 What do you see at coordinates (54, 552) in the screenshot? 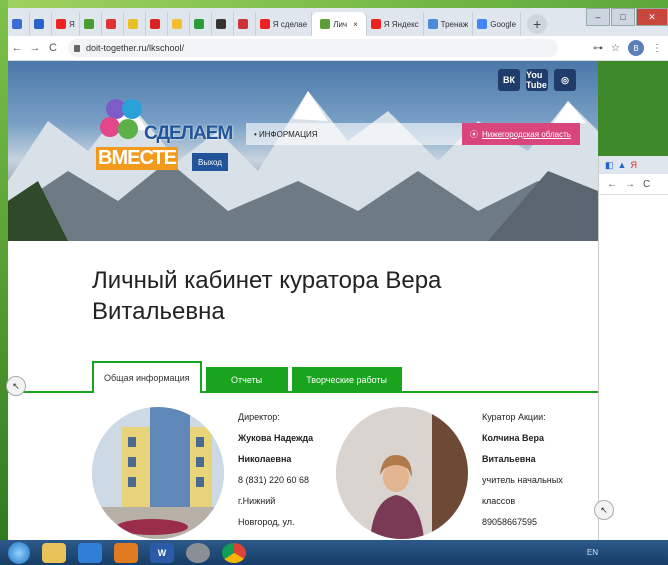
I see `file-explorer-icon` at bounding box center [54, 552].